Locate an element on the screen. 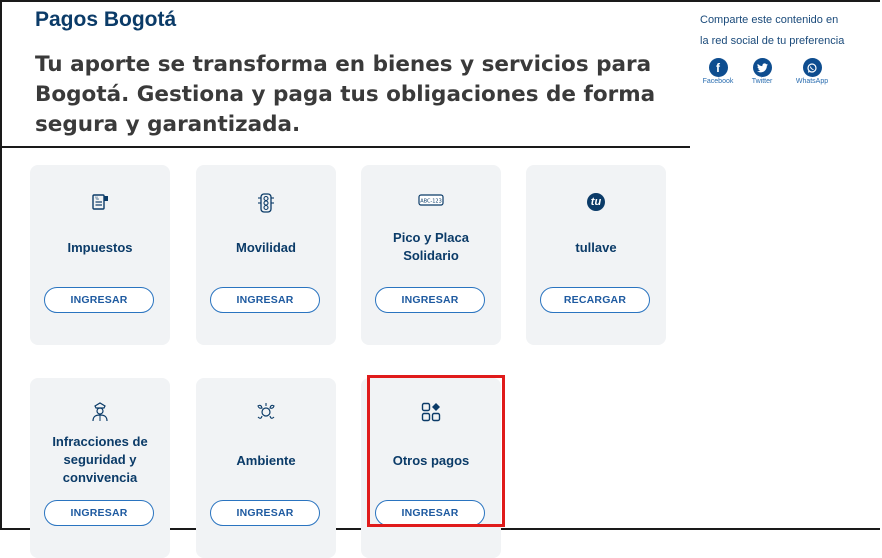  license-plate-icon: ABC-123 is located at coordinates (431, 200).